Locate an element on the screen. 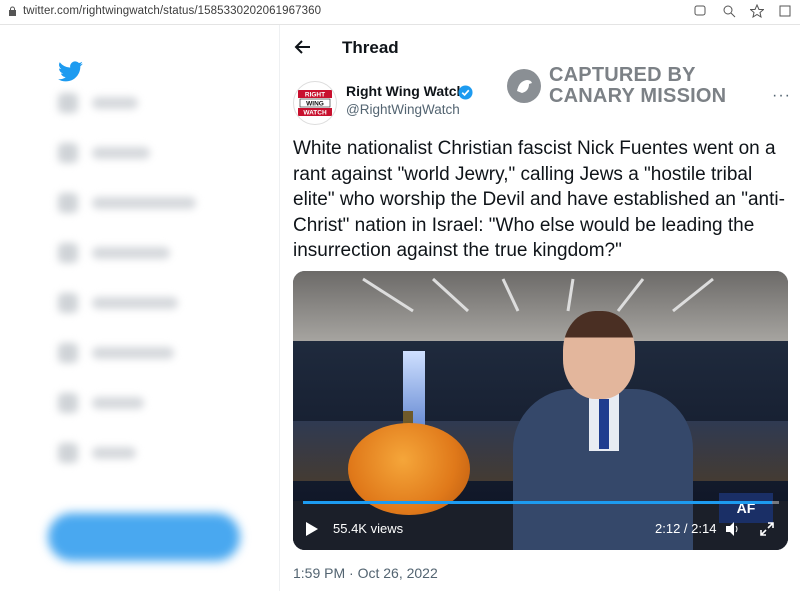  translate-icon is located at coordinates (701, 11).